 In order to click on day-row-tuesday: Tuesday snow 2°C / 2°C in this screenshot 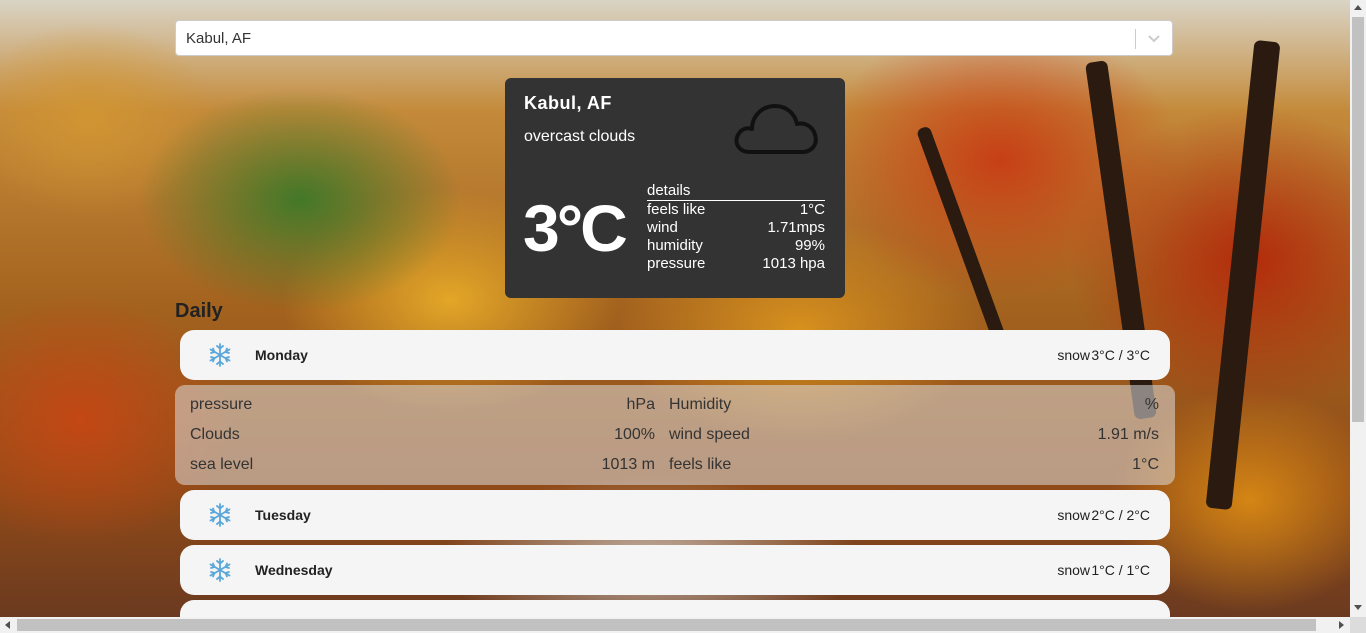, I will do `click(675, 515)`.